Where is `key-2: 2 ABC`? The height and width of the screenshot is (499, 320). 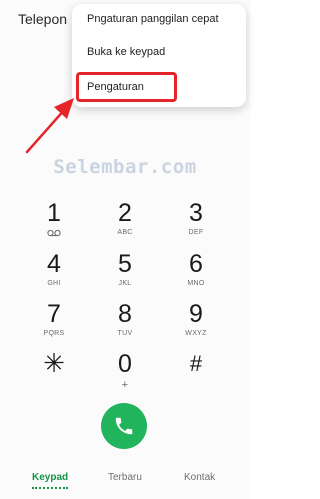 key-2: 2 ABC is located at coordinates (125, 219).